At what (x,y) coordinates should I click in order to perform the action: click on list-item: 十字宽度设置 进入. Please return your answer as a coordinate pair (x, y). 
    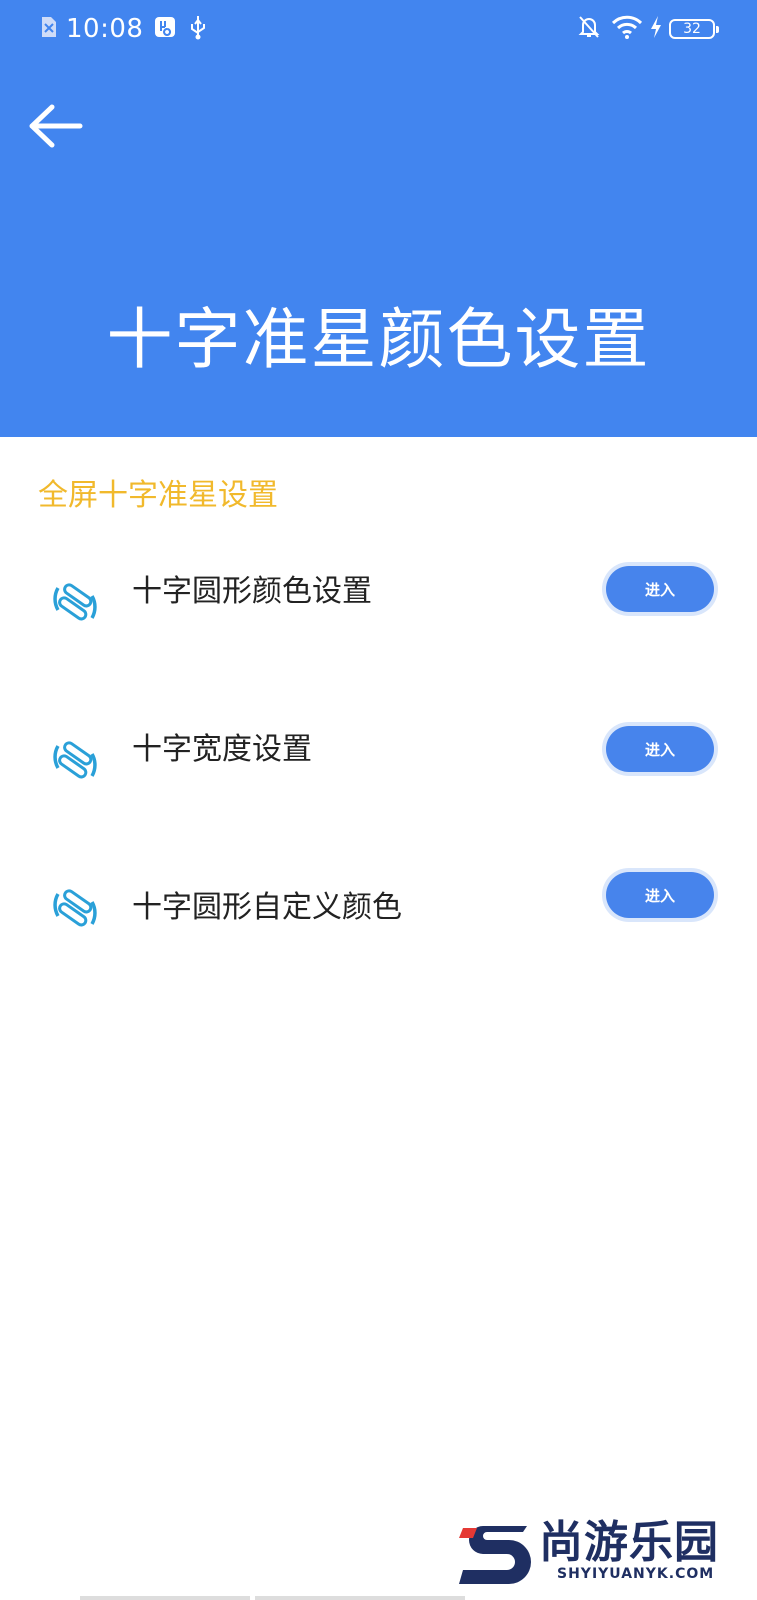
    Looking at the image, I should click on (378, 759).